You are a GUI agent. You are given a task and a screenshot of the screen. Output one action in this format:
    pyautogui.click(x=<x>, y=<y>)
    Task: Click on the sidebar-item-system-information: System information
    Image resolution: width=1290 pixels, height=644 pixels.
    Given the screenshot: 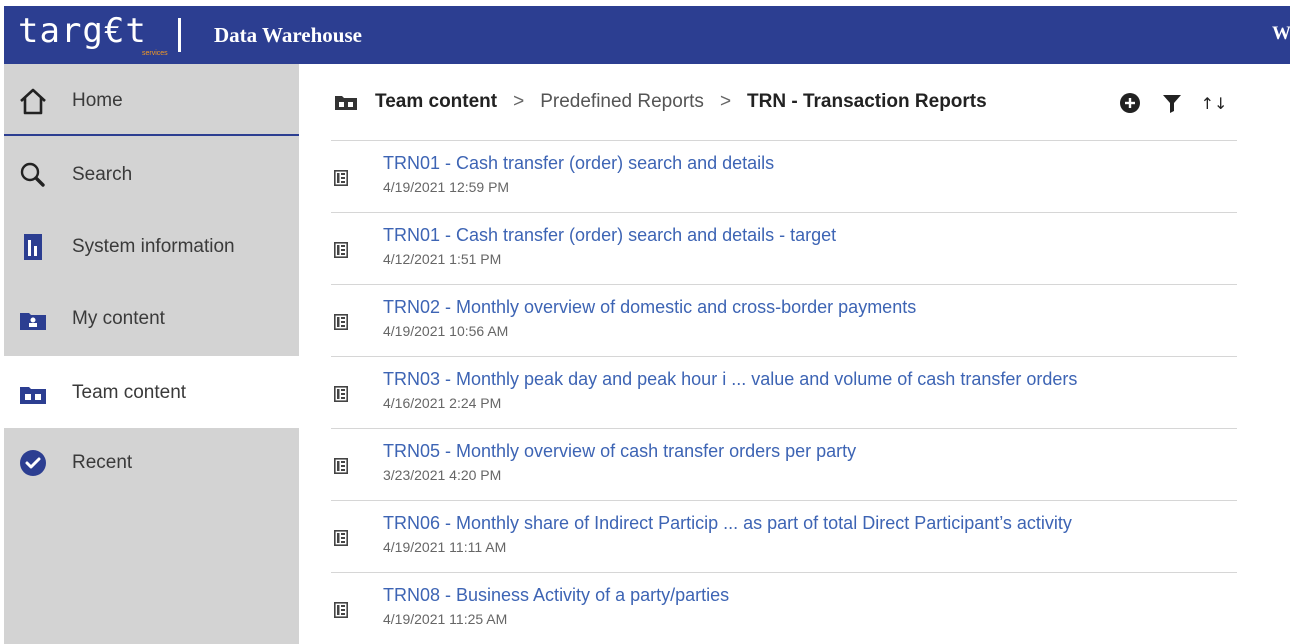 What is the action you would take?
    pyautogui.click(x=151, y=246)
    